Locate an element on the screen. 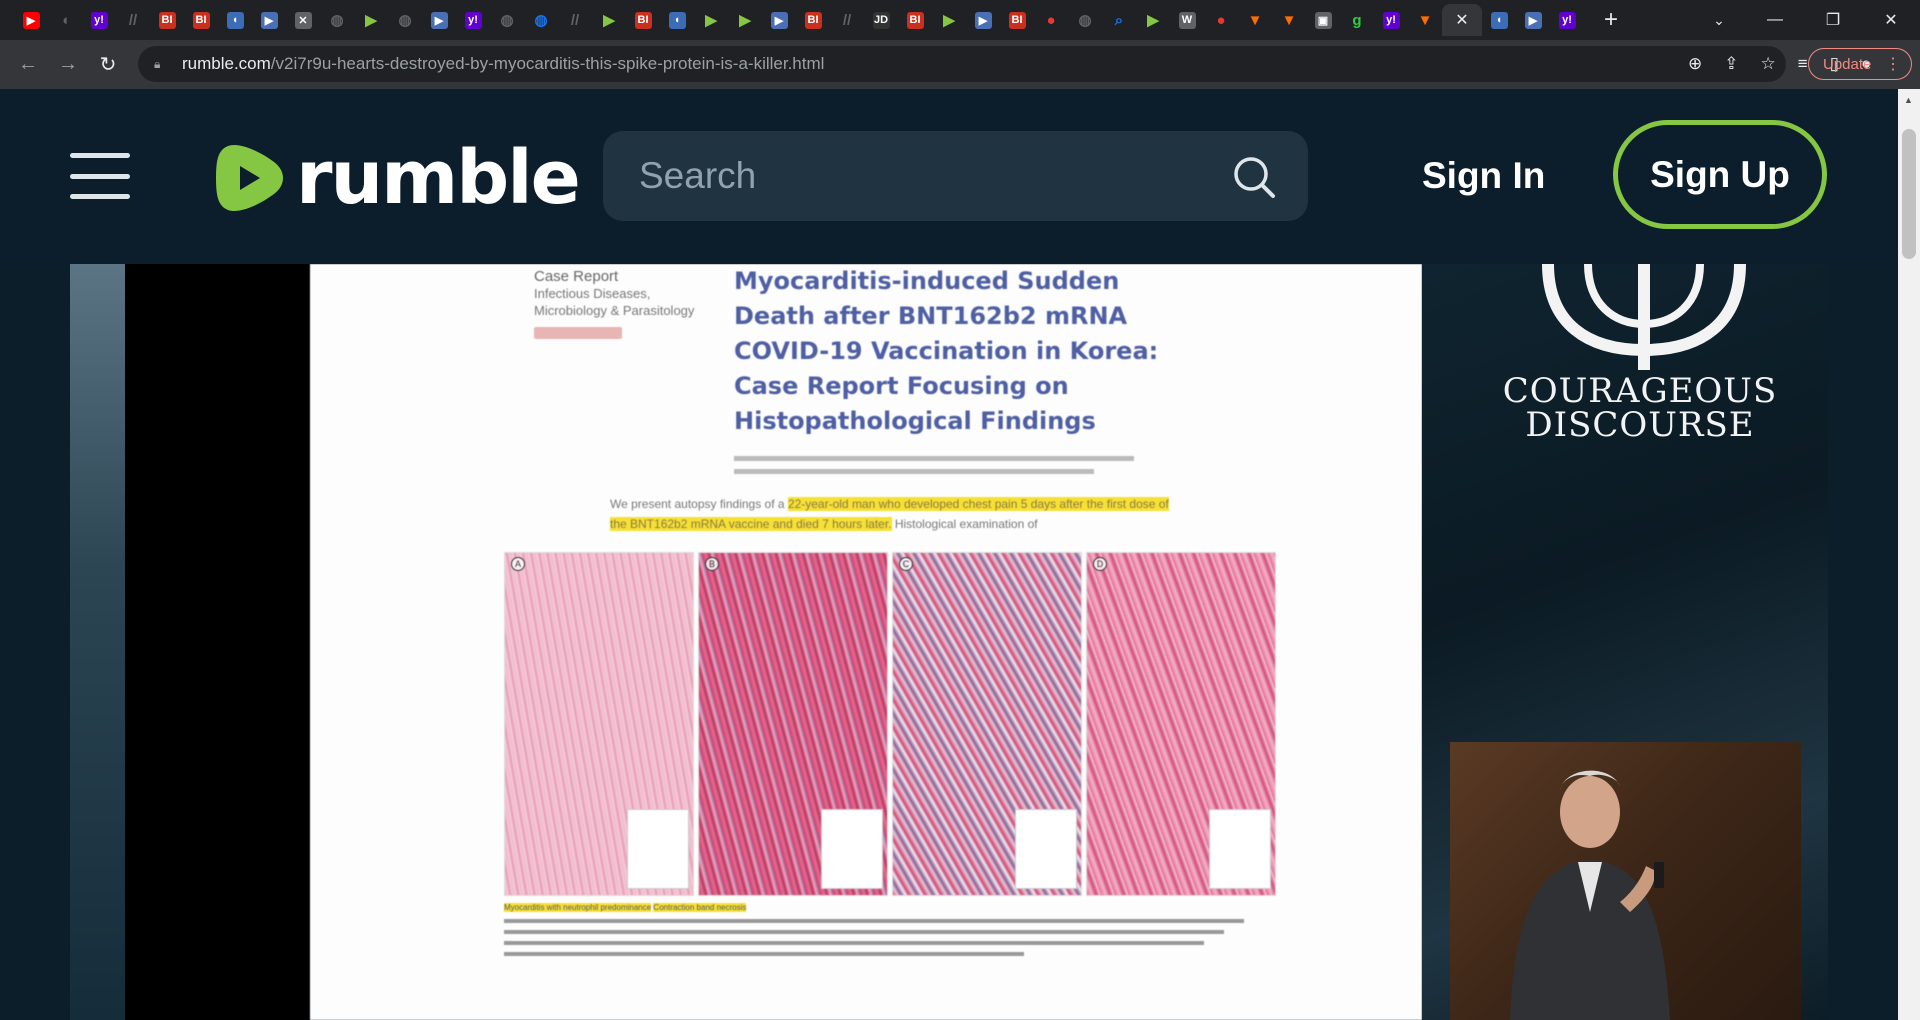 Image resolution: width=1920 pixels, height=1020 pixels. reading-list-icon: ≡ is located at coordinates (1803, 64).